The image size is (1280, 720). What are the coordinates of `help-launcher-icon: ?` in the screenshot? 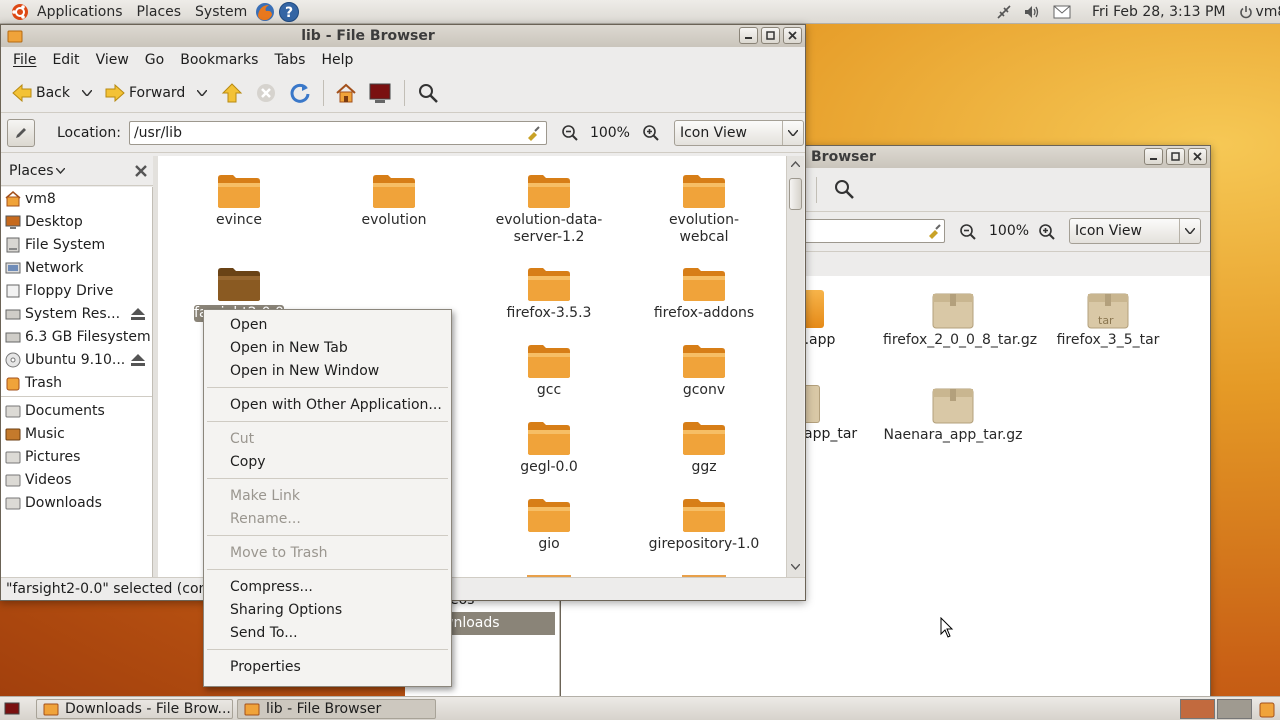 It's located at (289, 12).